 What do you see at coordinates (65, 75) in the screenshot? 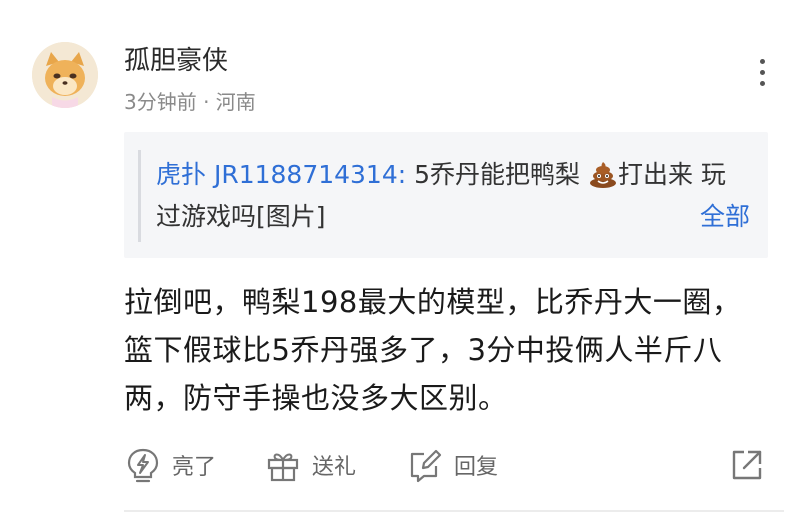
I see `user-avatar` at bounding box center [65, 75].